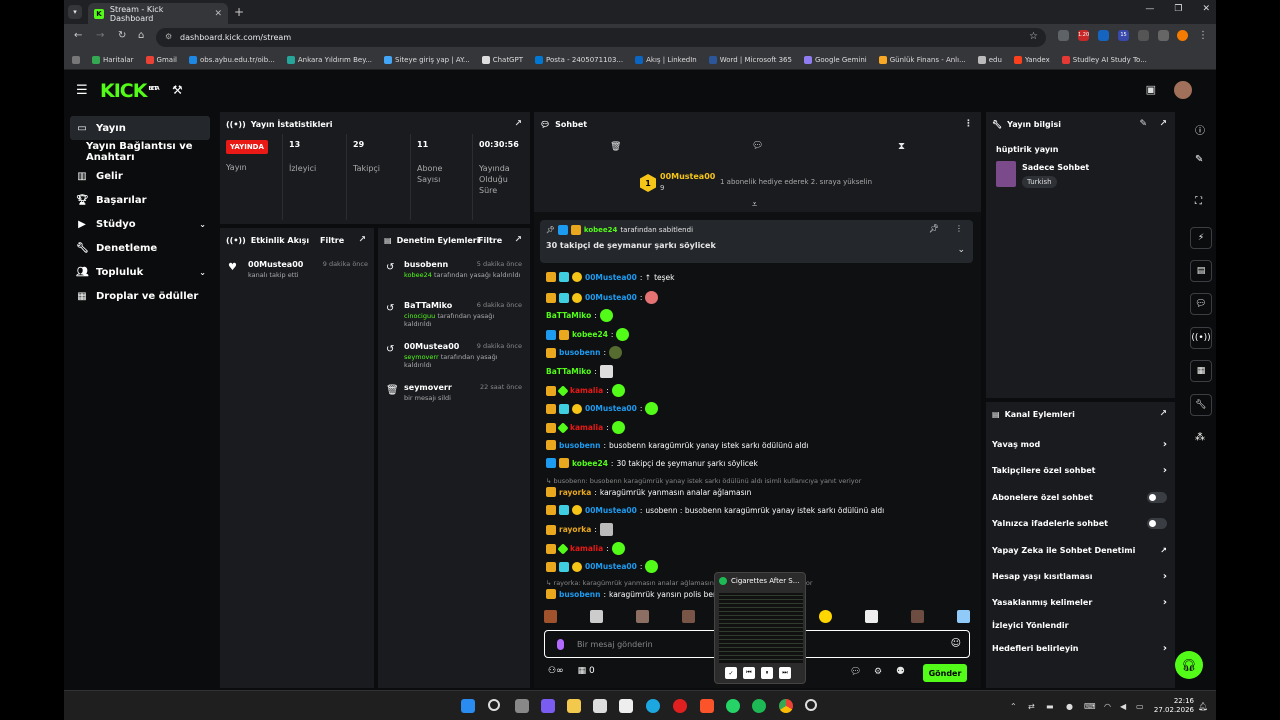  What do you see at coordinates (1123, 35) in the screenshot?
I see `extension-counter-icon: 15` at bounding box center [1123, 35].